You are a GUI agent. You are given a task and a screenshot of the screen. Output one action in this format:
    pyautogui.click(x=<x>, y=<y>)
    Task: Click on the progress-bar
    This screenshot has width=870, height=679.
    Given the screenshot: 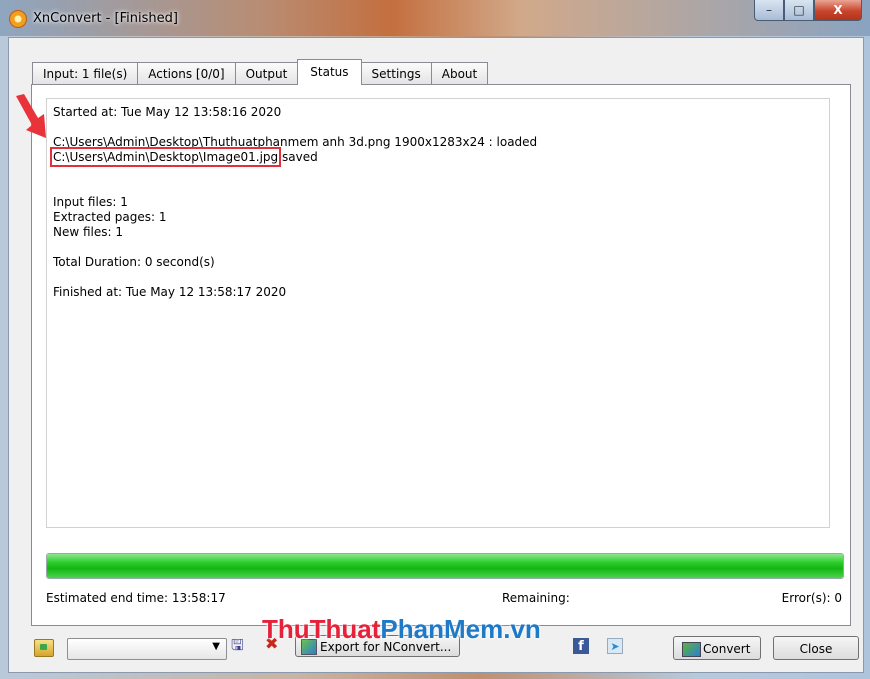 What is the action you would take?
    pyautogui.click(x=445, y=566)
    